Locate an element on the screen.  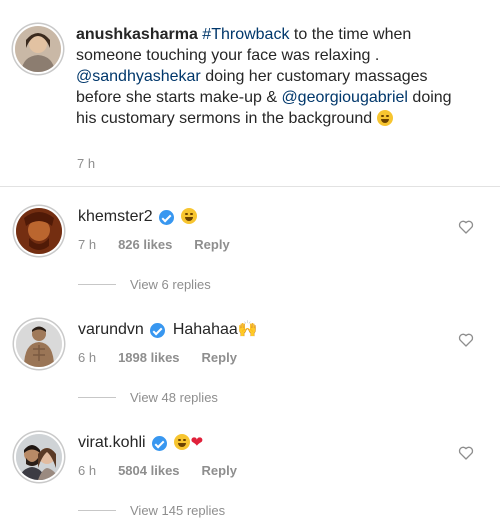
view-replies-button: View 6 replies is located at coordinates (144, 284).